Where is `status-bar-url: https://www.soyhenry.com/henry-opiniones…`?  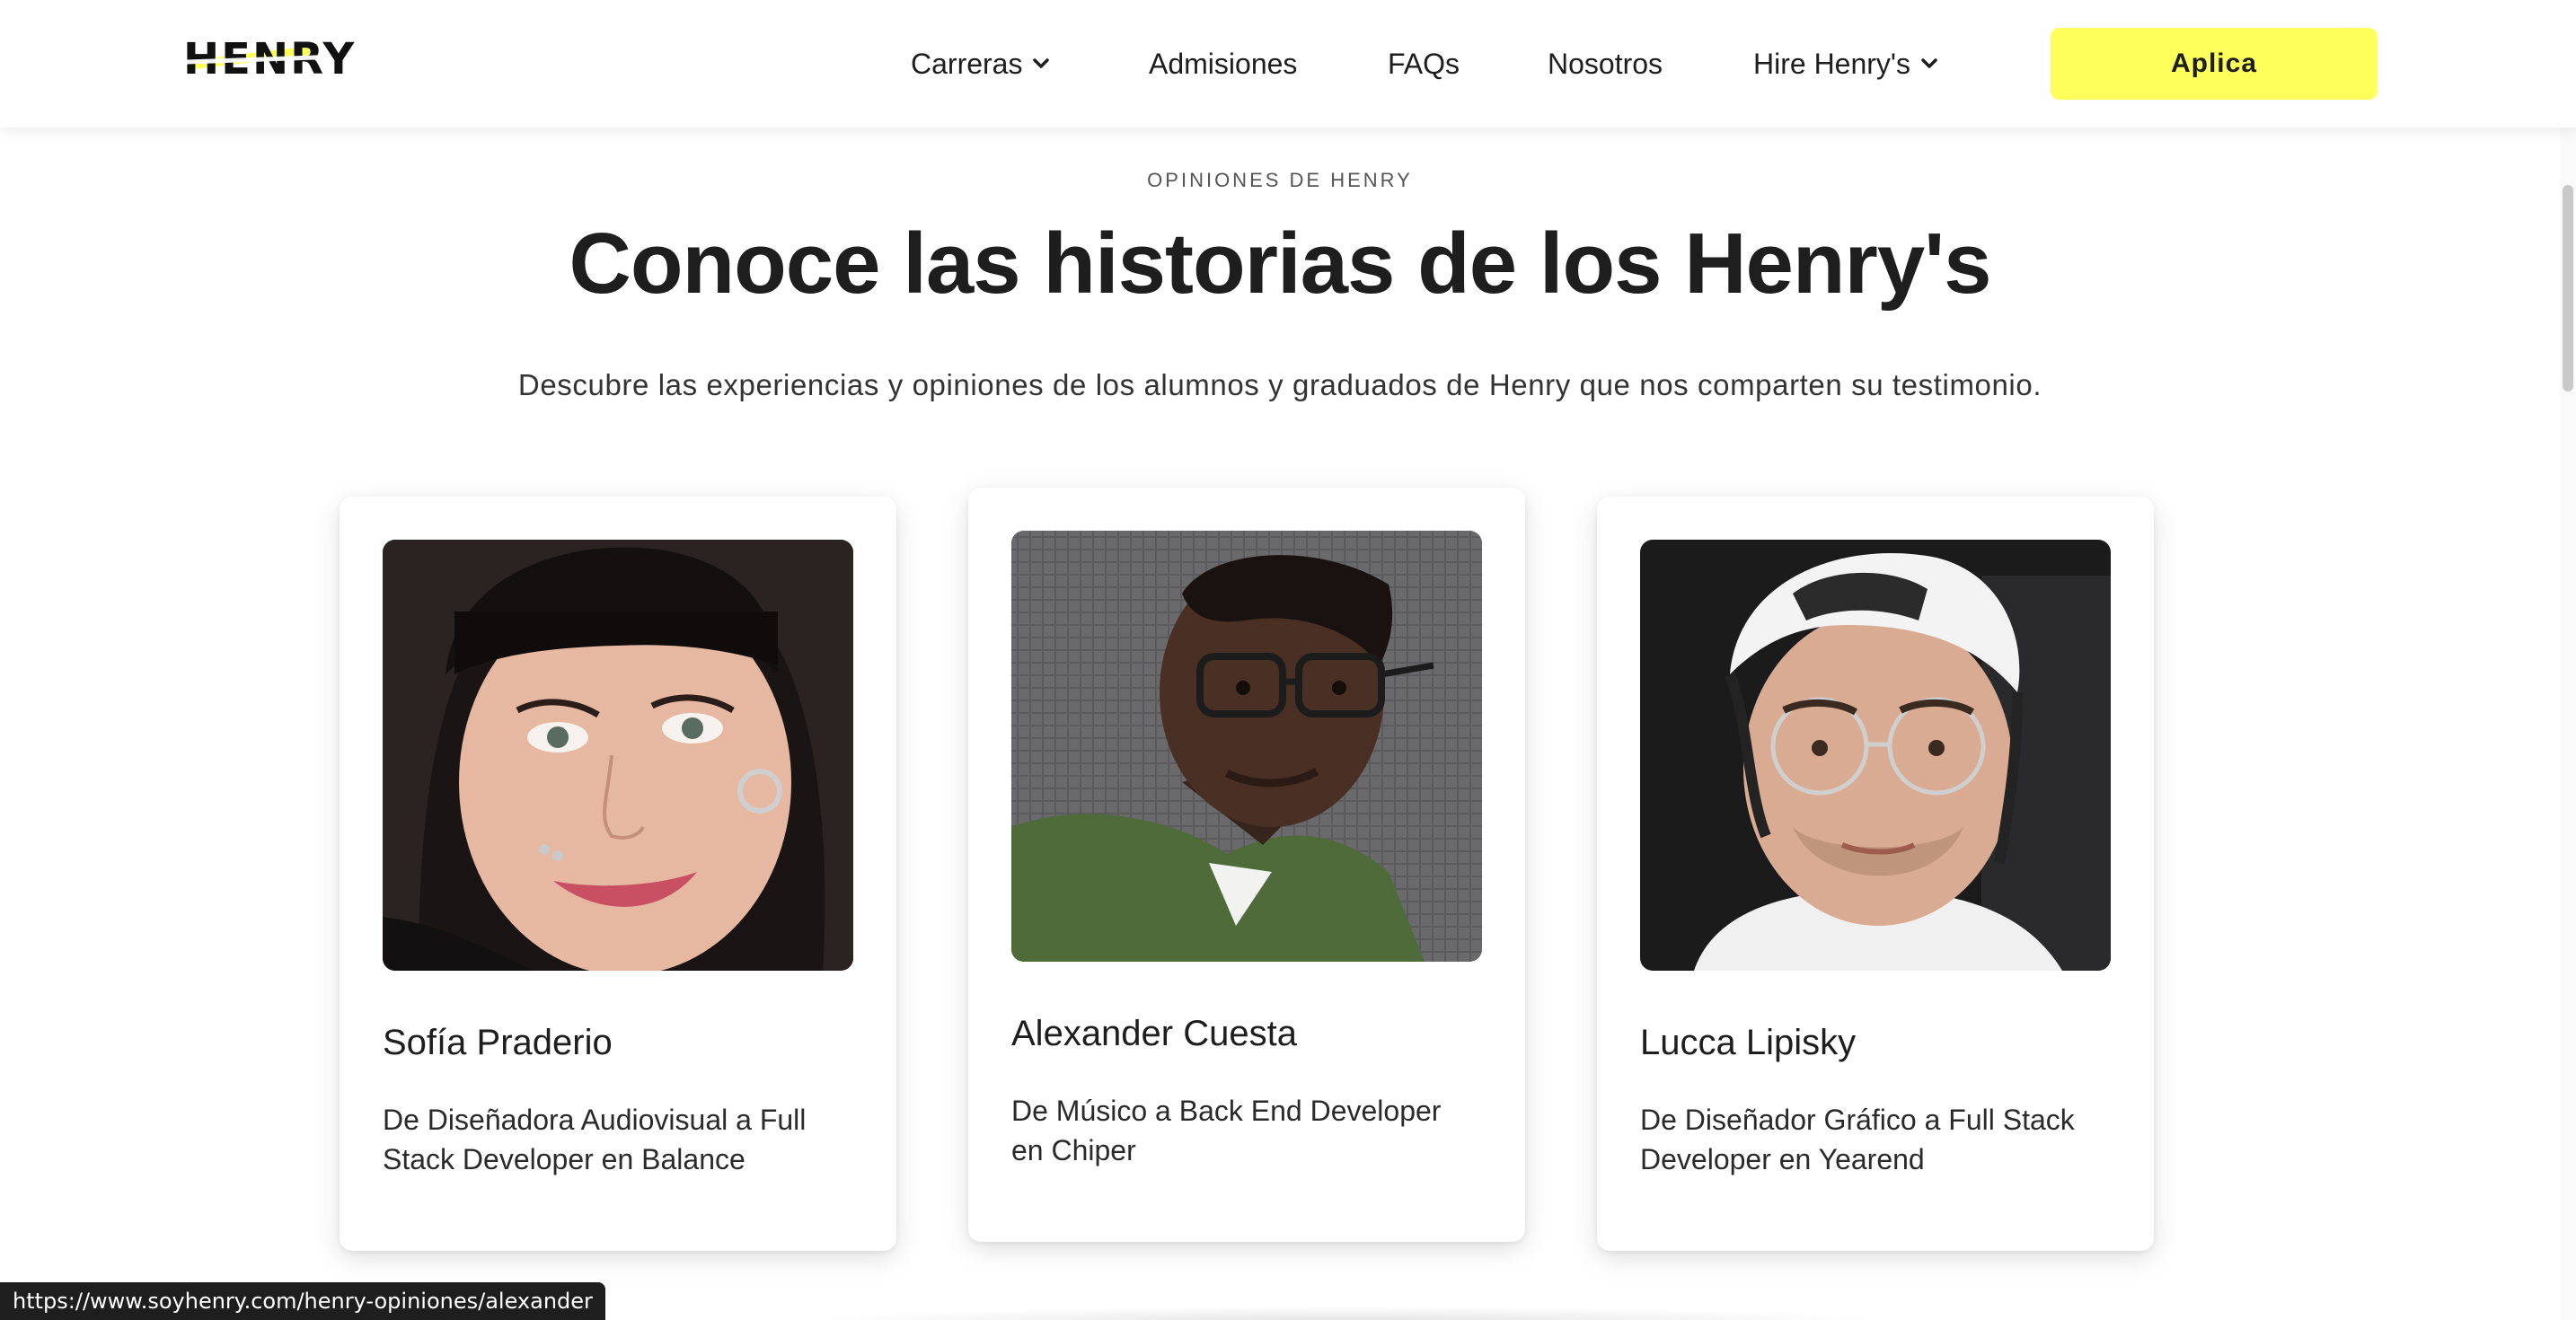
status-bar-url: https://www.soyhenry.com/henry-opiniones… is located at coordinates (302, 1301).